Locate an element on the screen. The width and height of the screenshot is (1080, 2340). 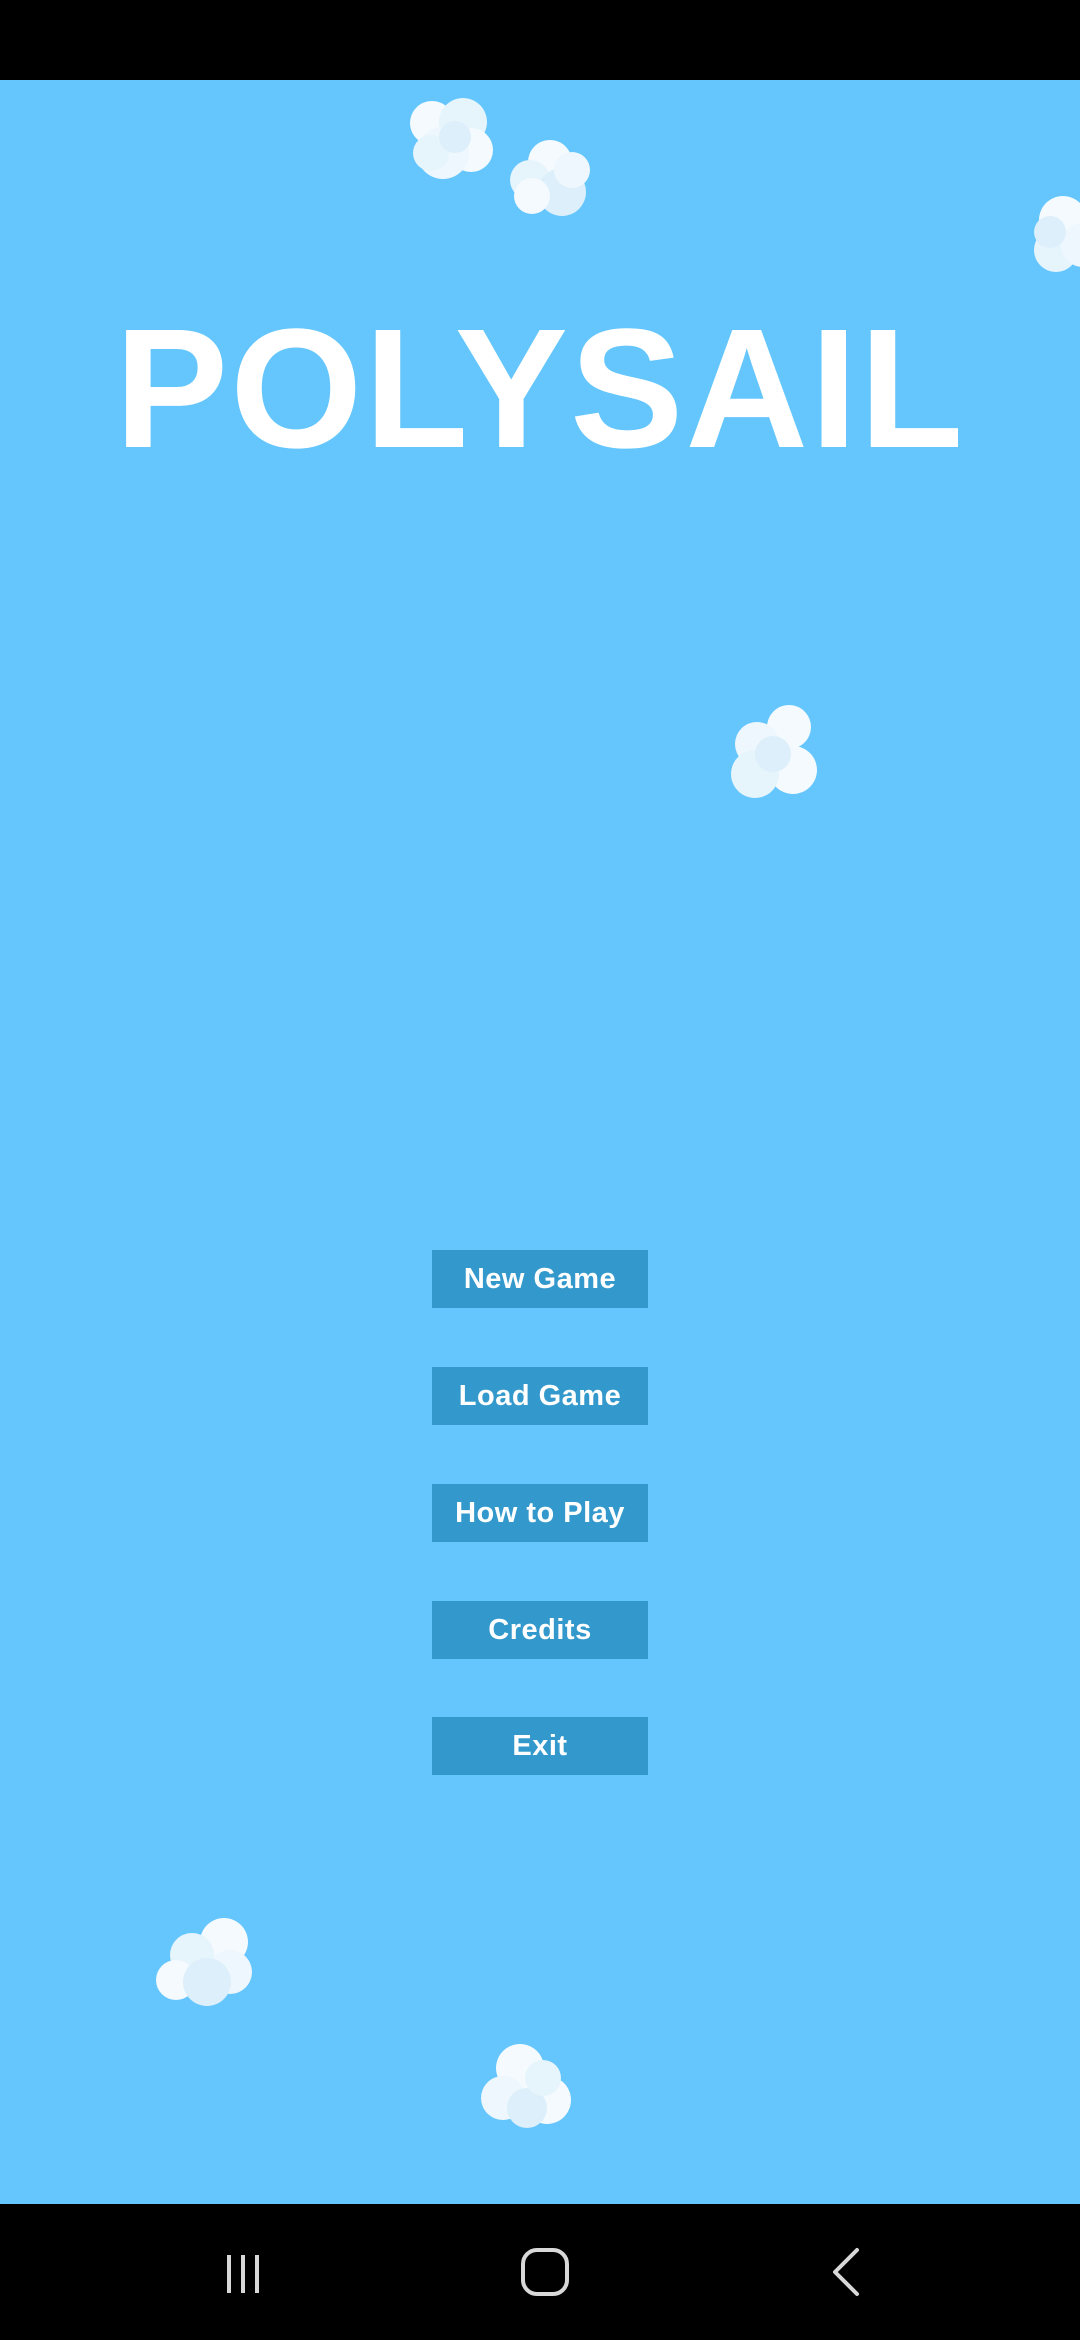
status-bar is located at coordinates (540, 40).